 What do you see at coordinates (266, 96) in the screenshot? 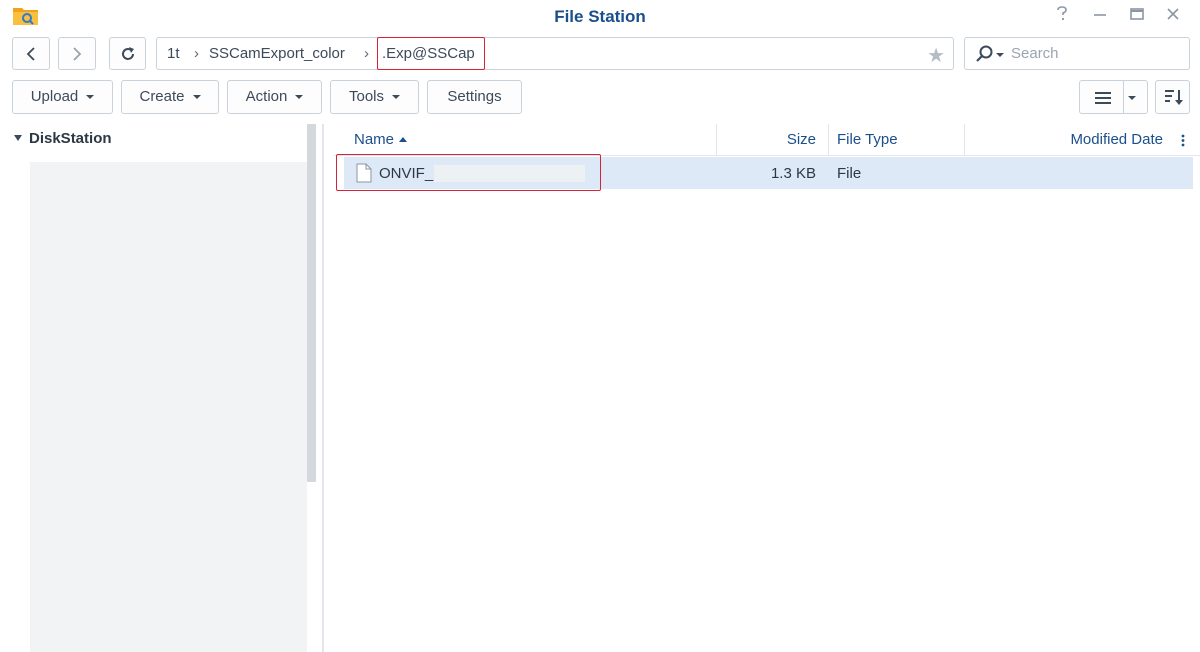
I see `action-label: Action` at bounding box center [266, 96].